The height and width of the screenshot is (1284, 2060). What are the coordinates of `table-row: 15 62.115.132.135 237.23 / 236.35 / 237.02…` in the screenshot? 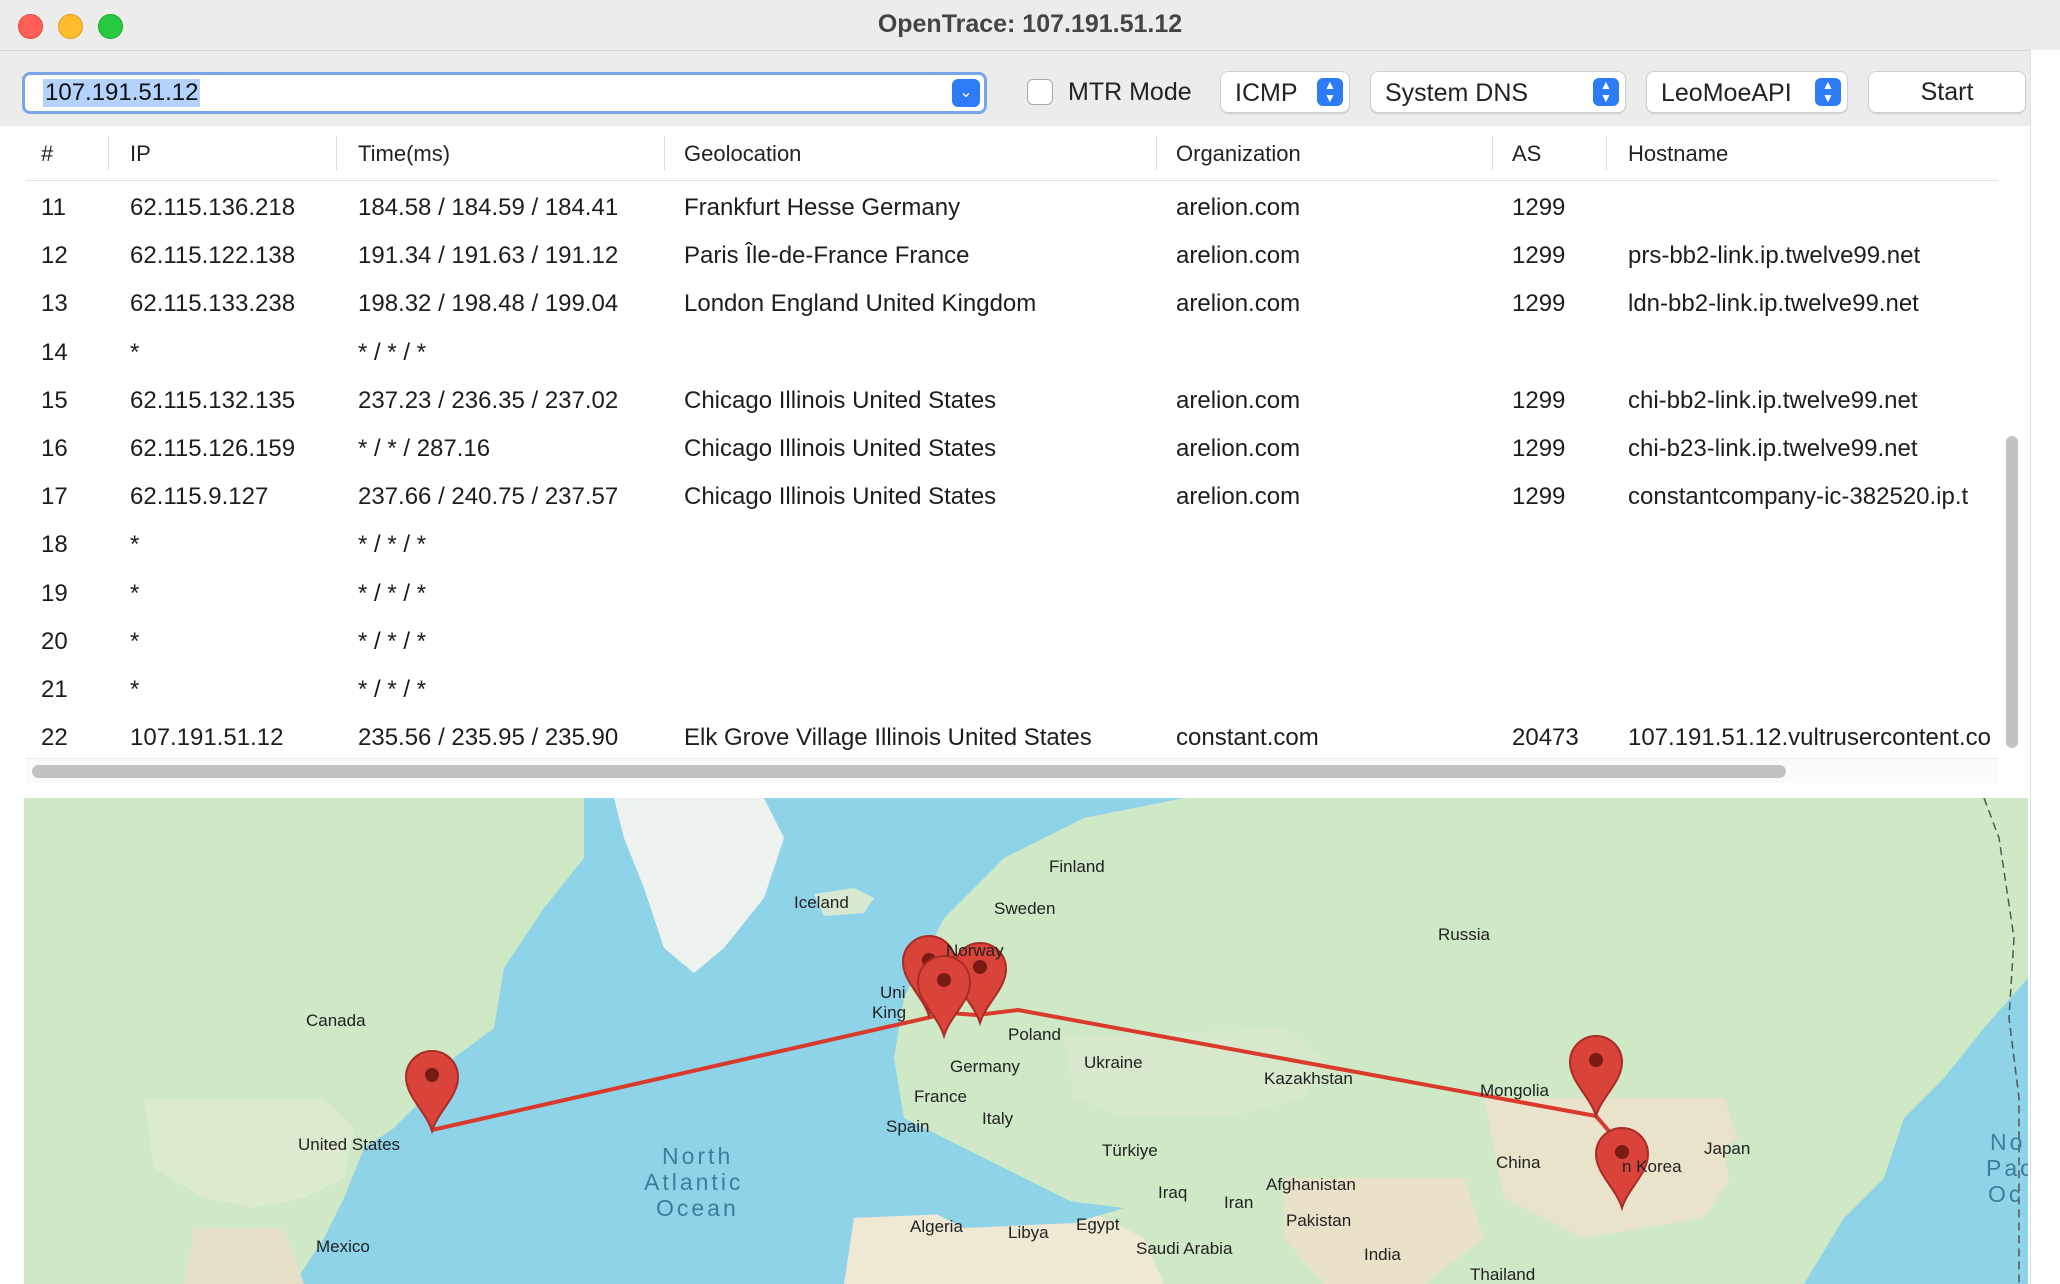 It's located at (1012, 401).